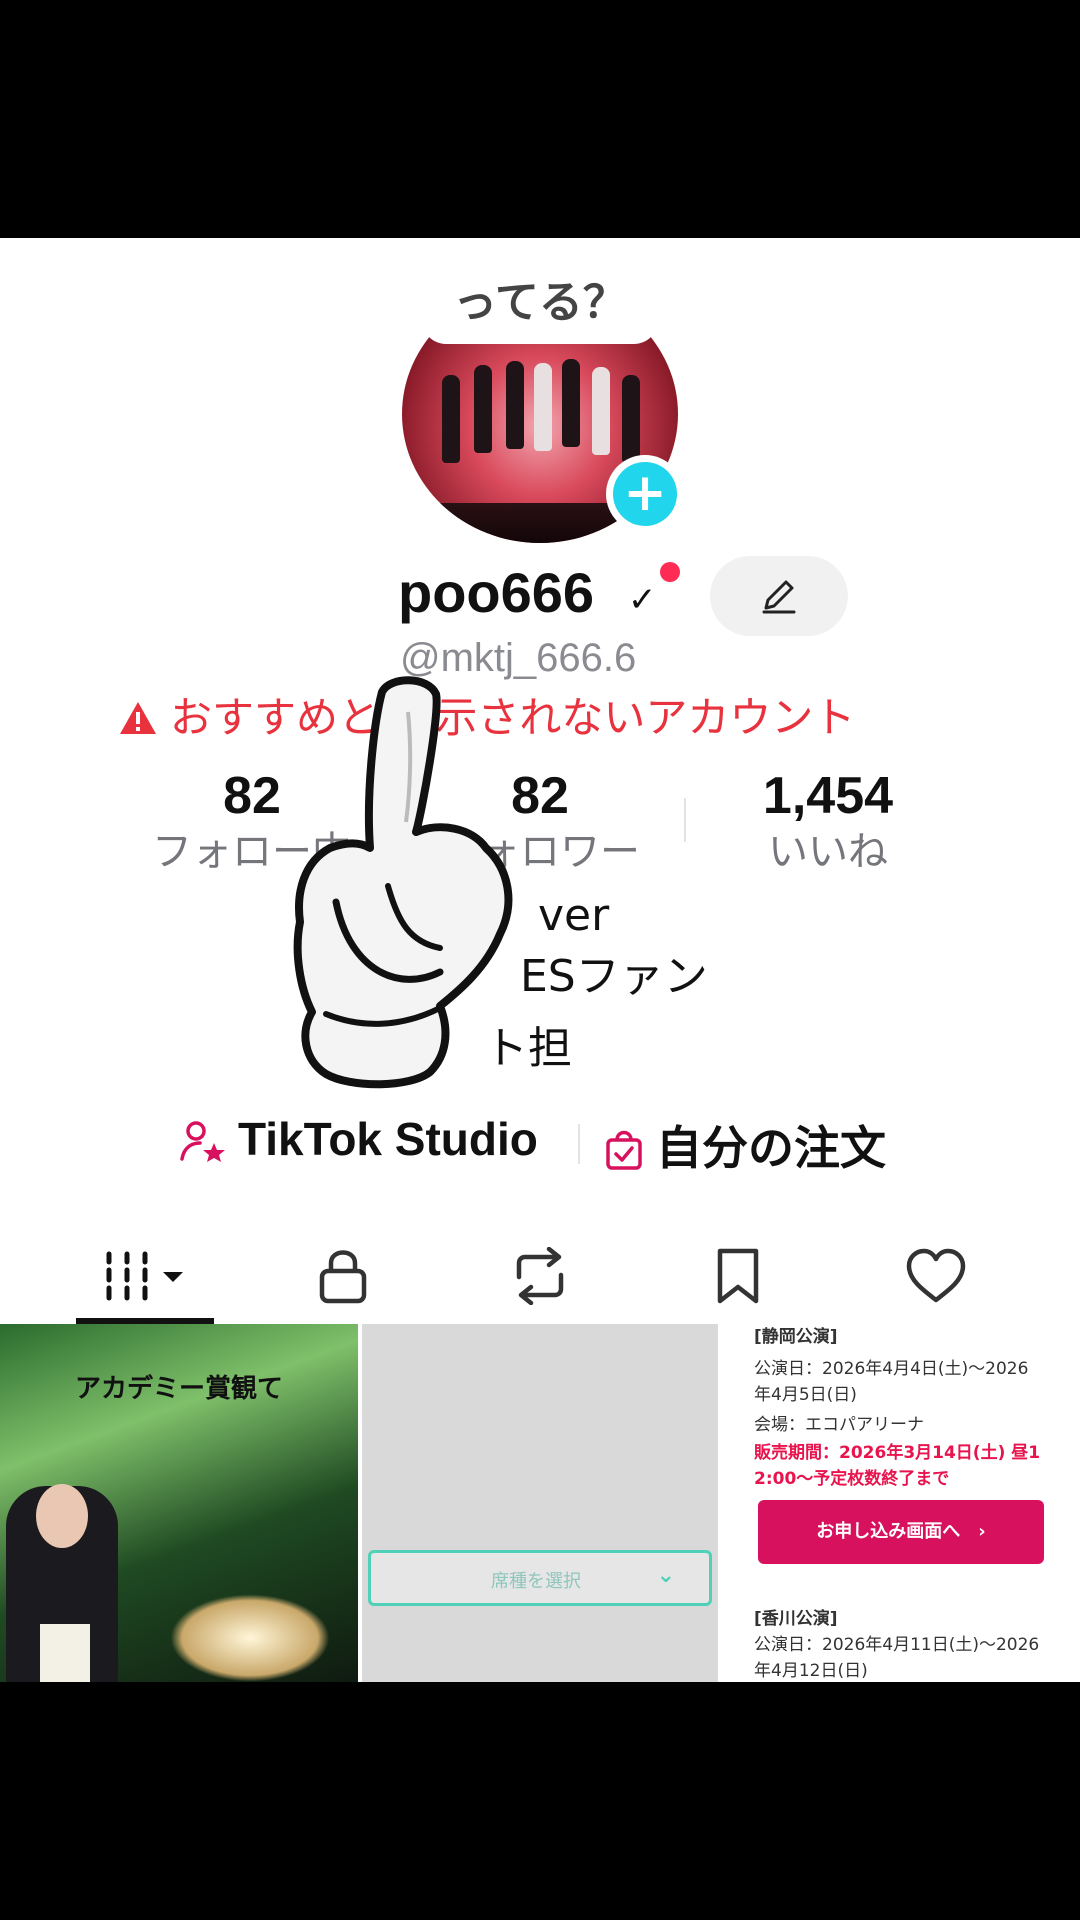 The image size is (1080, 1920). Describe the element at coordinates (670, 572) in the screenshot. I see `notification-dot` at that location.